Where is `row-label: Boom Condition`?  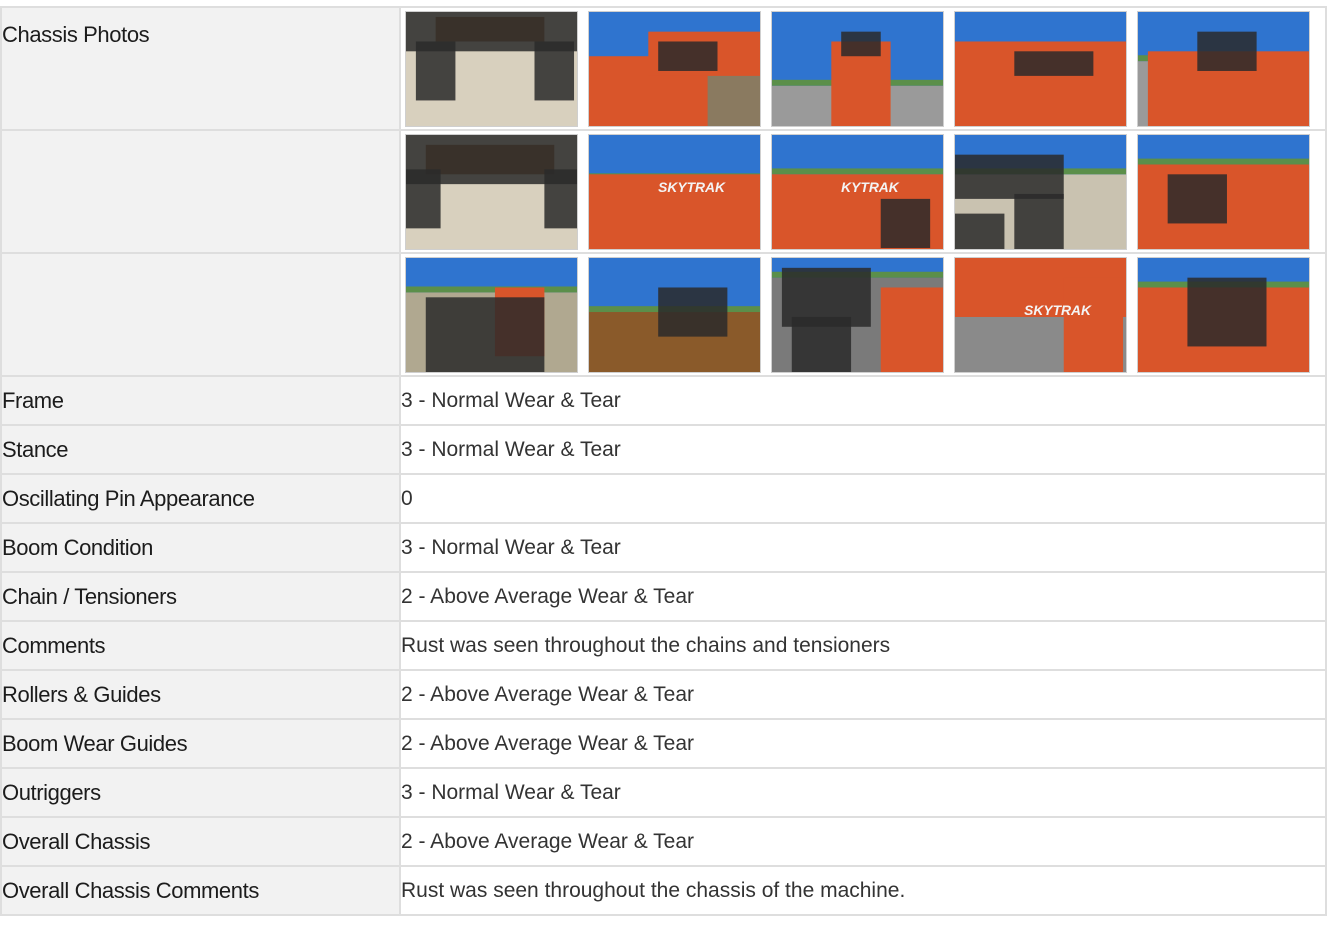 row-label: Boom Condition is located at coordinates (200, 547).